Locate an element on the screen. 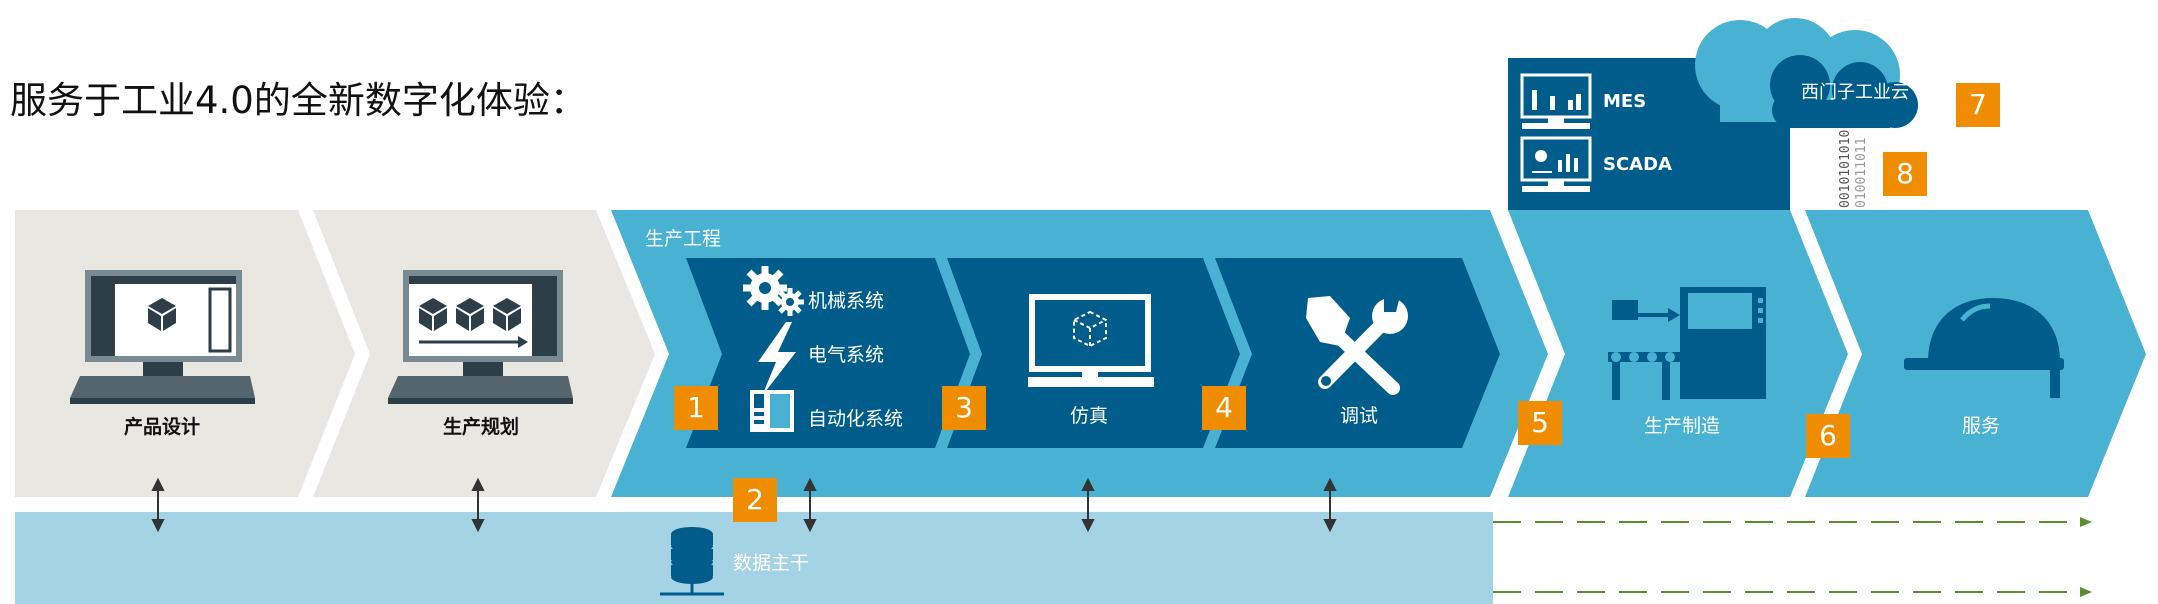 The height and width of the screenshot is (604, 2158). step-badge-8: 8 is located at coordinates (1905, 174).